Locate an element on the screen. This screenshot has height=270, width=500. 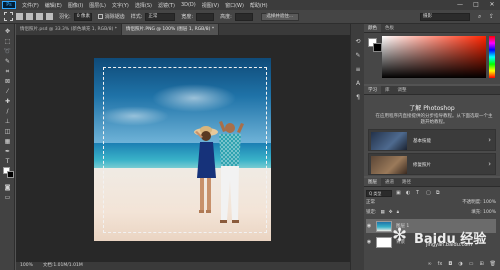
height-input is located at coordinates (243, 16).